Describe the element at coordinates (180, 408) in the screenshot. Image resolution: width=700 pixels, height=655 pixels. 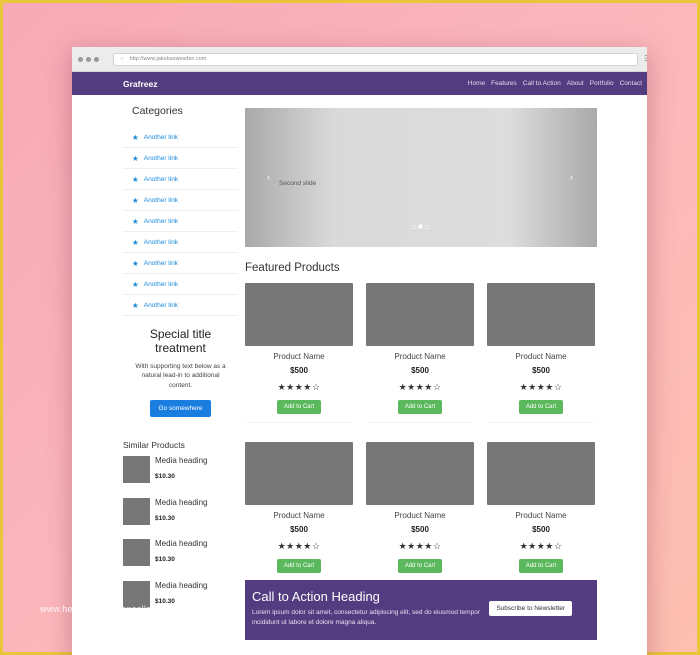
I see `go-somewhere-button: Go somewhere` at that location.